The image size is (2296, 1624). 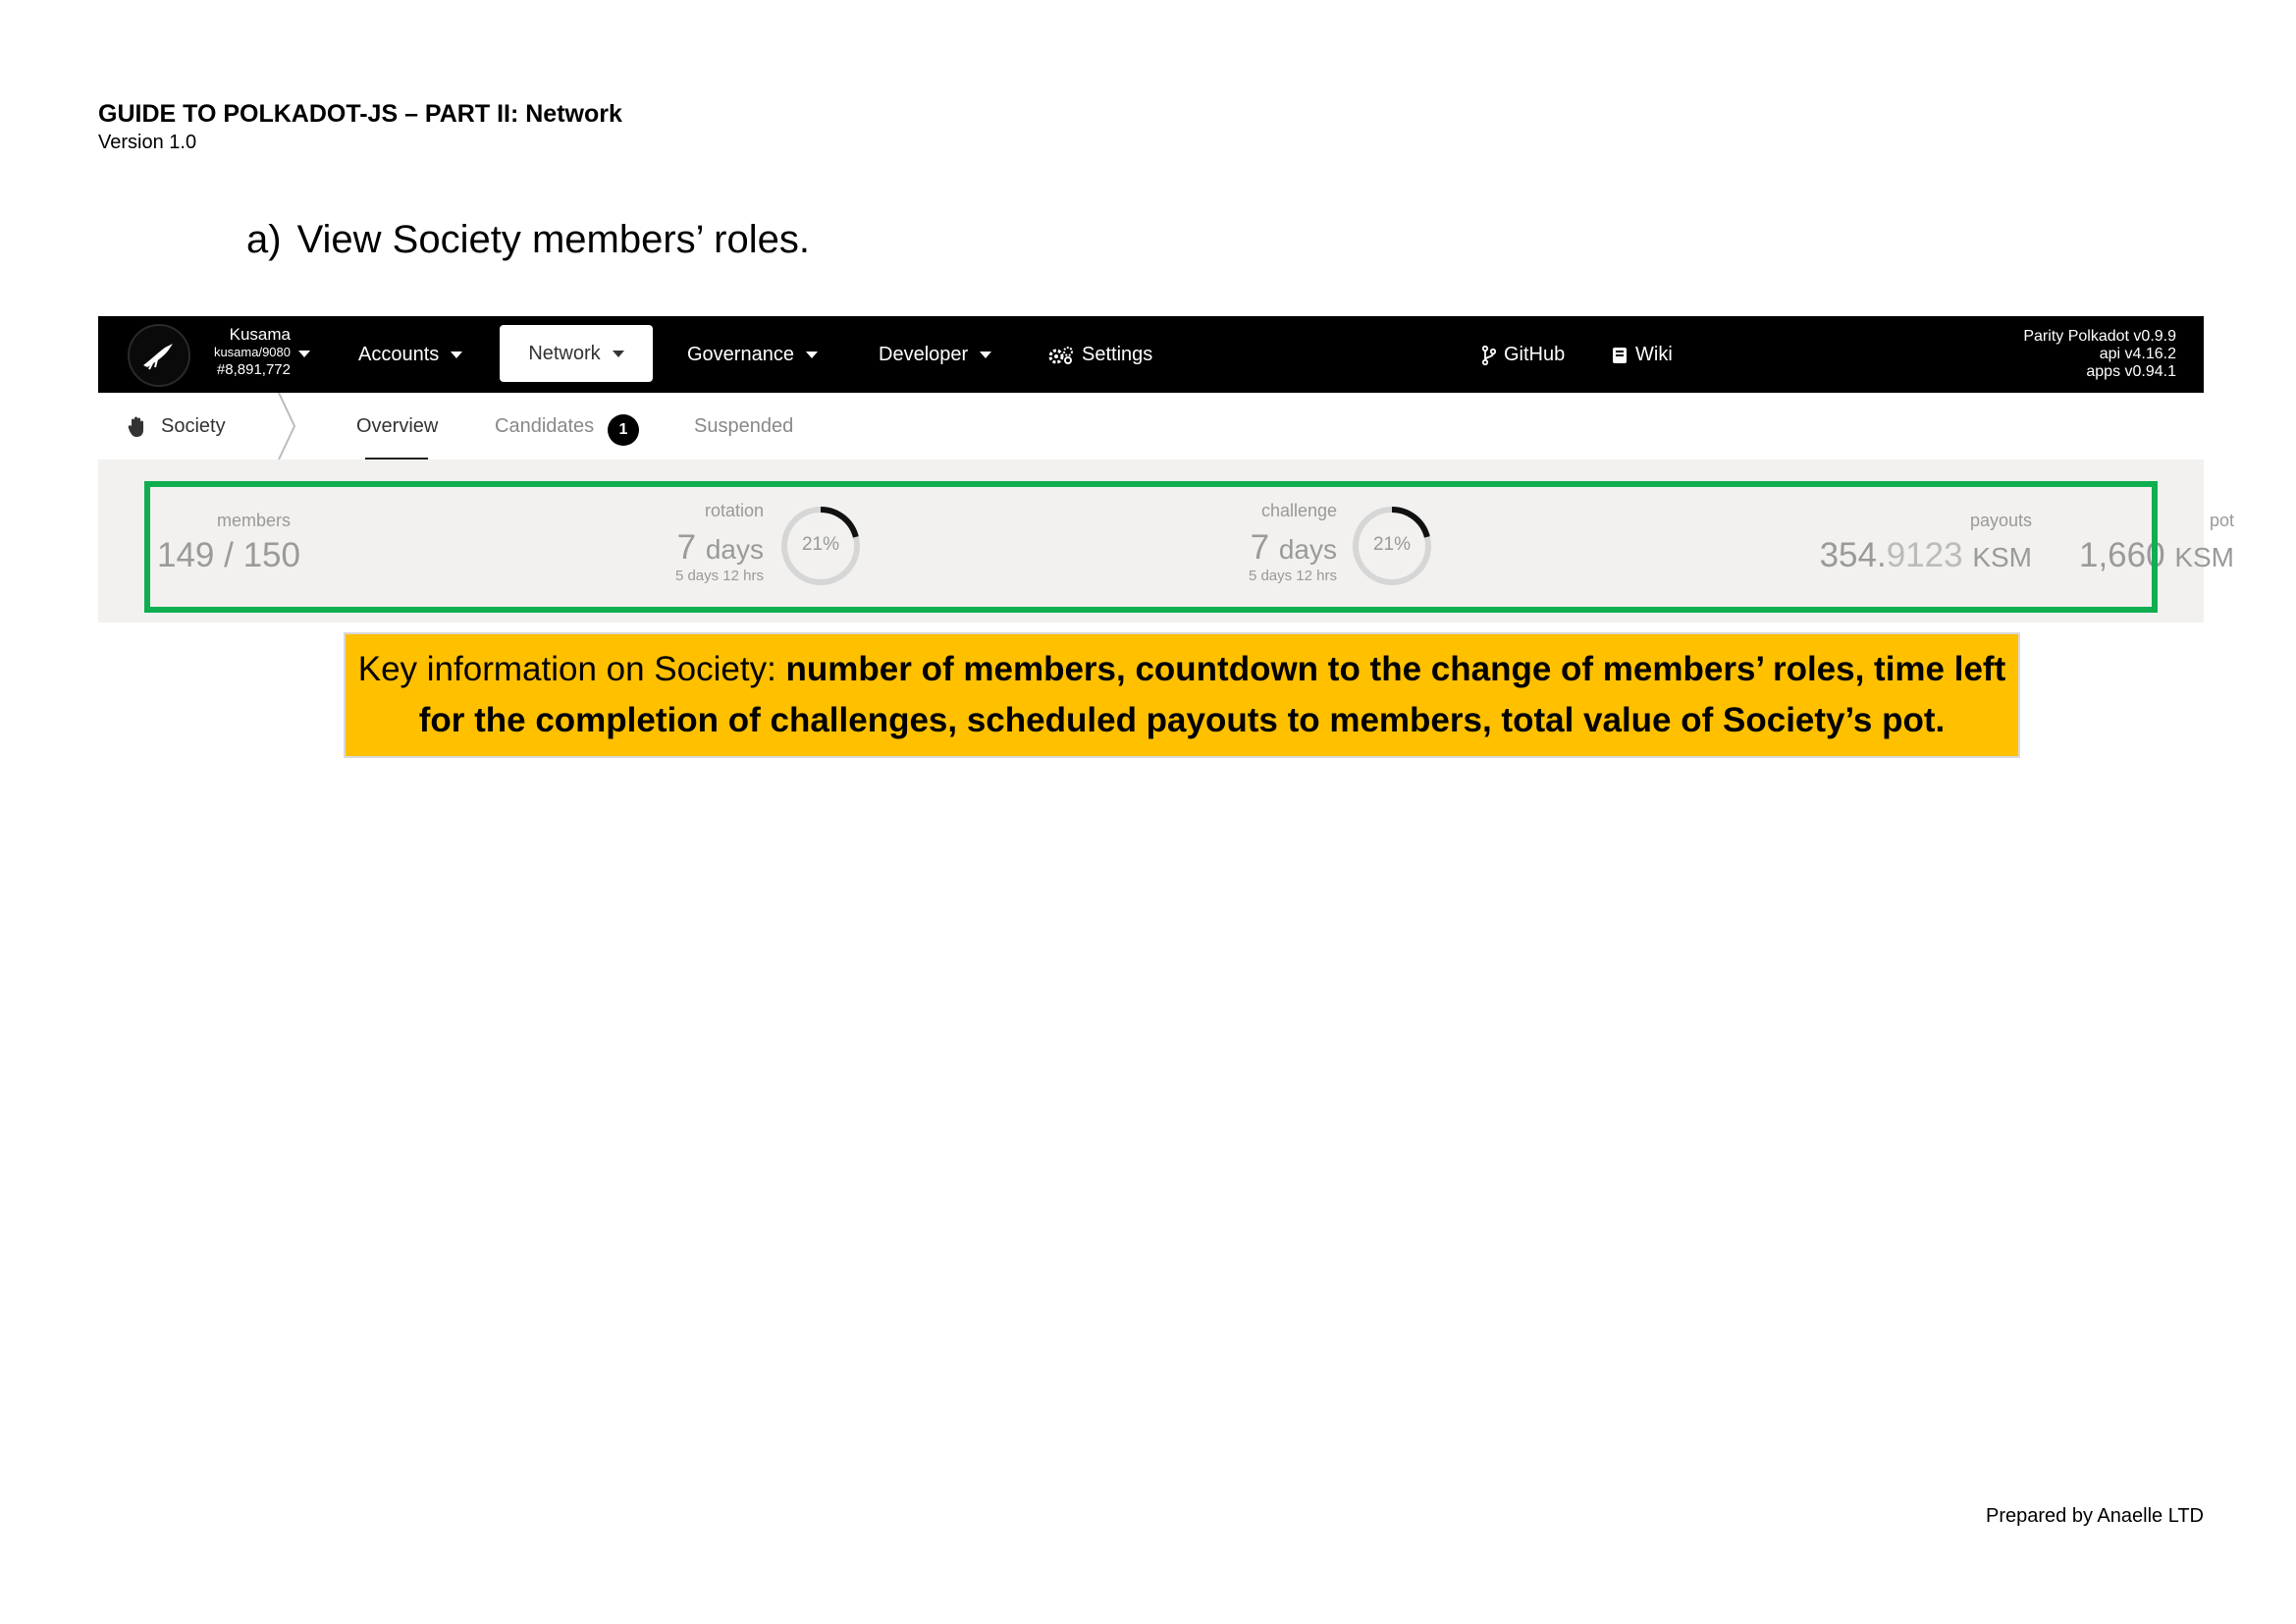 What do you see at coordinates (1117, 354) in the screenshot?
I see `nav-settings-label: Settings` at bounding box center [1117, 354].